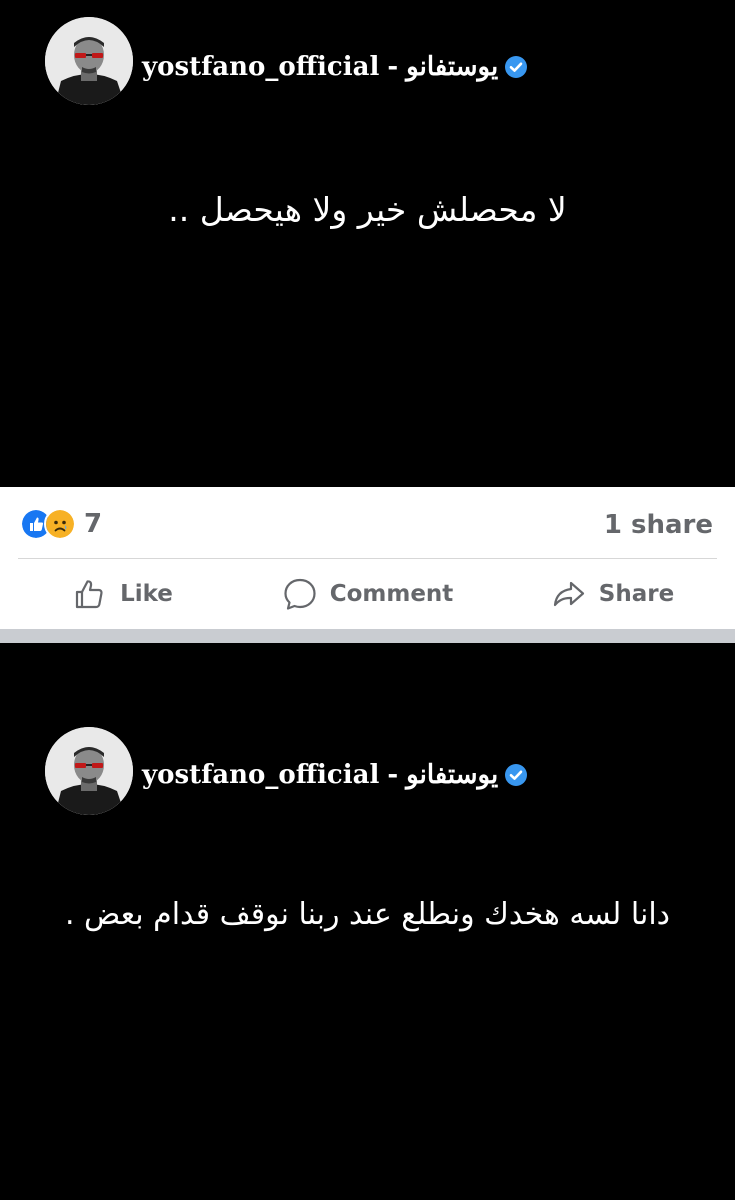  Describe the element at coordinates (391, 594) in the screenshot. I see `comment-label: Comment` at that location.